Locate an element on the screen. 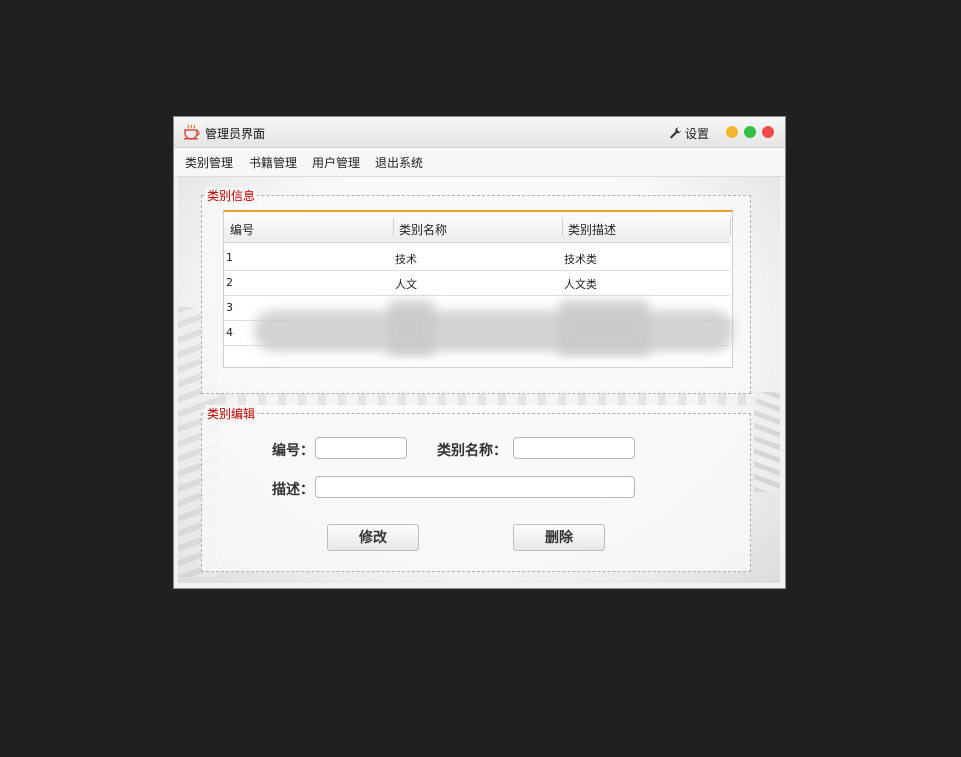 The image size is (961, 757). cell-id: 2 is located at coordinates (229, 282).